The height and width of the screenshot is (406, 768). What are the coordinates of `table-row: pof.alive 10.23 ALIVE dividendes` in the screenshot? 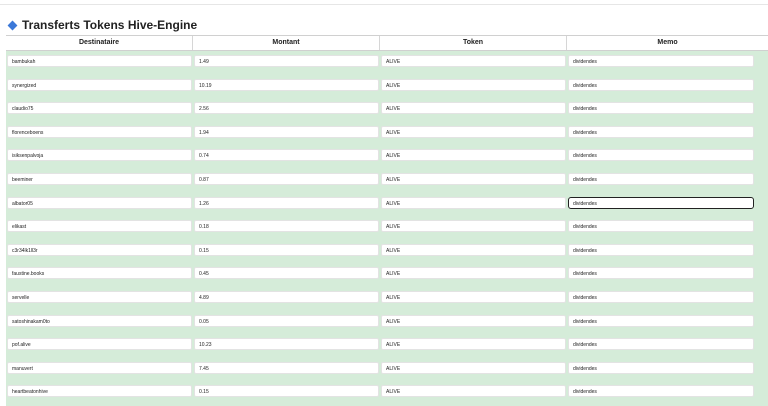 It's located at (387, 346).